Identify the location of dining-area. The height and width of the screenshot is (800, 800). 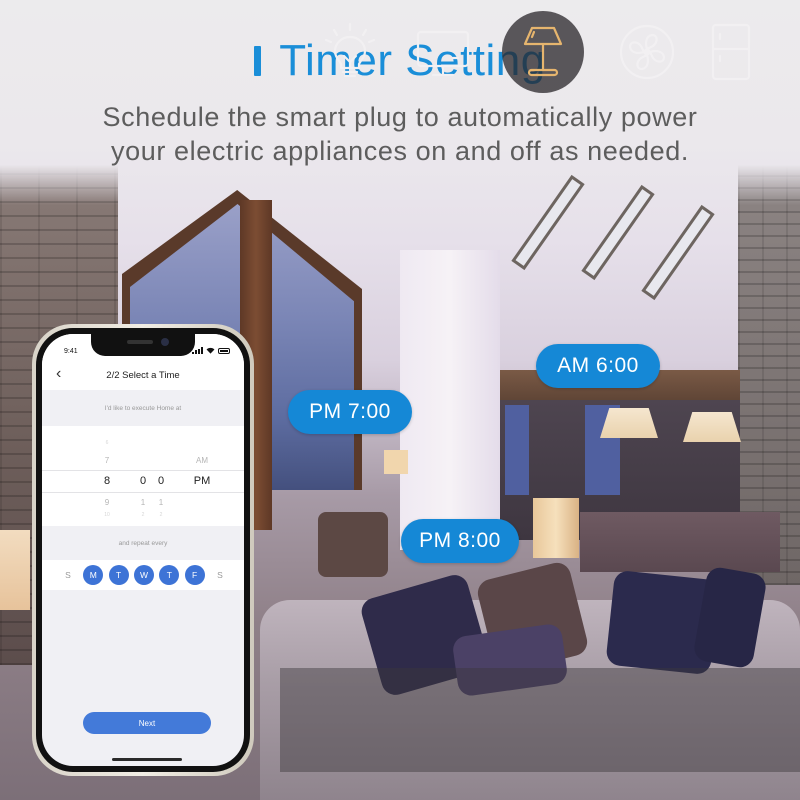
(680, 542).